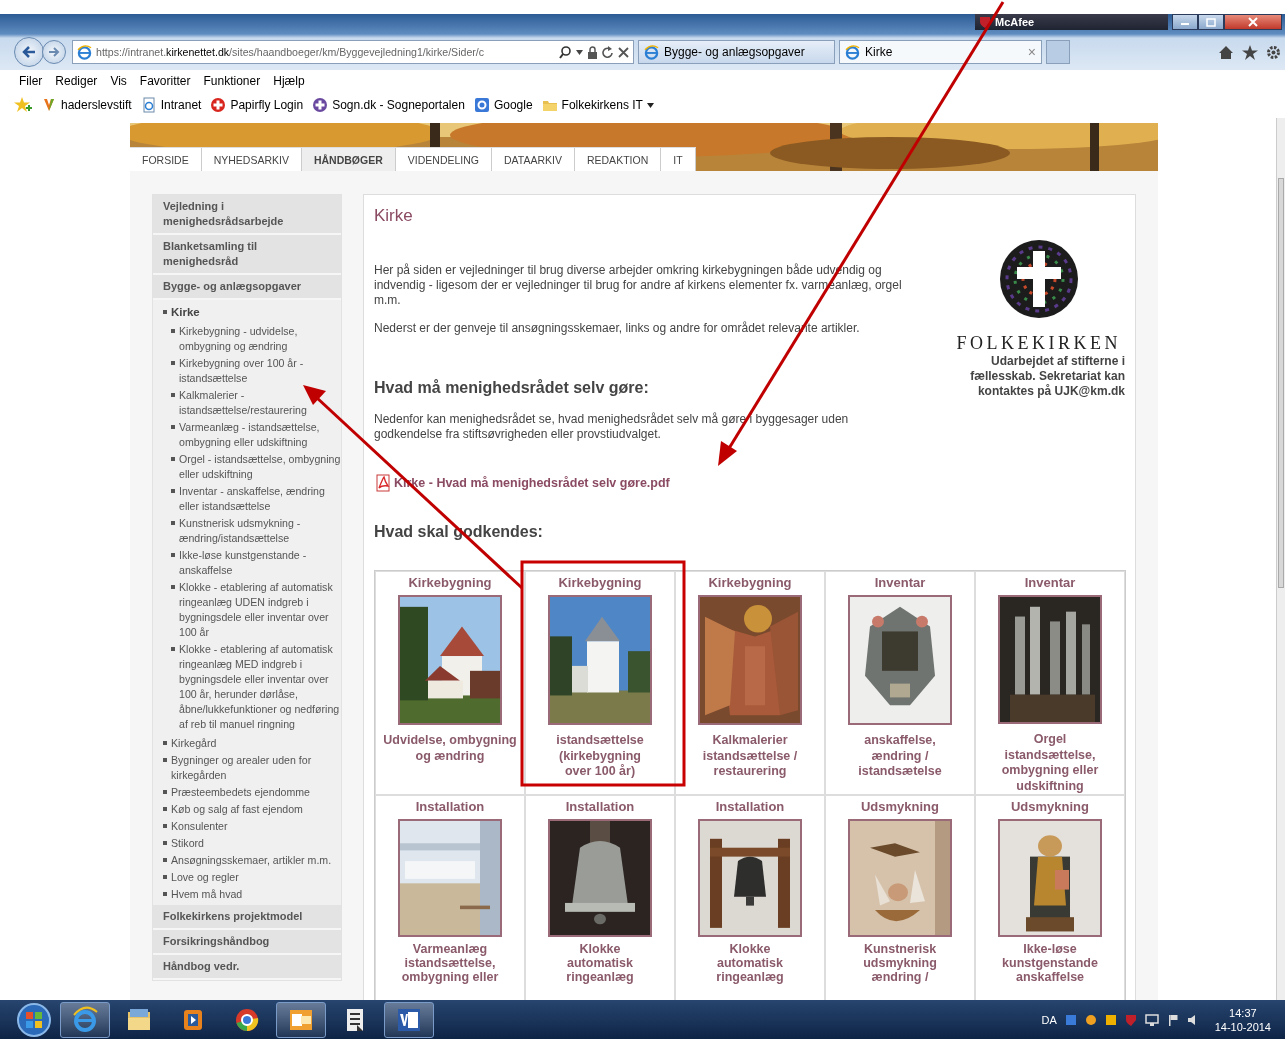 The height and width of the screenshot is (1039, 1285). I want to click on sidebar-heading: Håndbog vedr., so click(247, 967).